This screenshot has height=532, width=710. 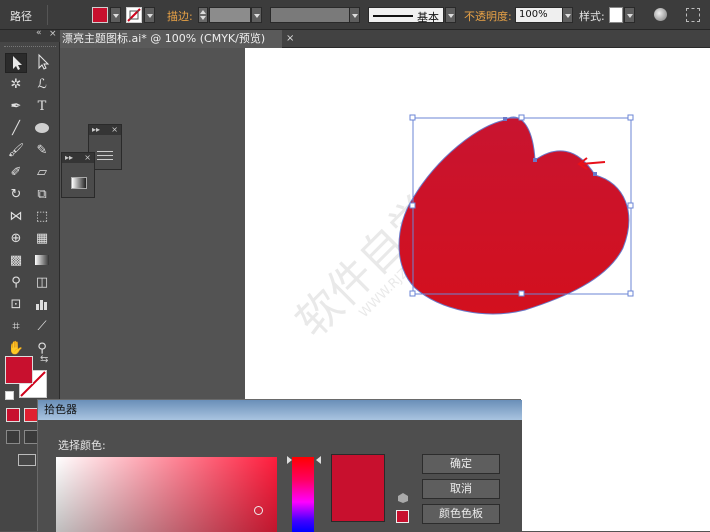 What do you see at coordinates (42, 63) in the screenshot?
I see `direct-selection-tool-icon` at bounding box center [42, 63].